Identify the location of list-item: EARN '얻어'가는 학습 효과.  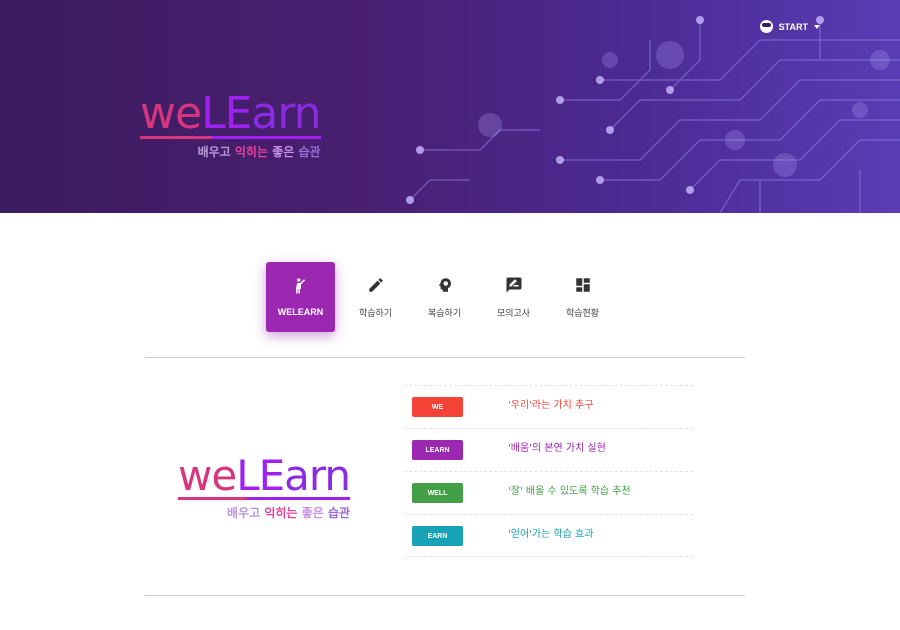
(548, 535).